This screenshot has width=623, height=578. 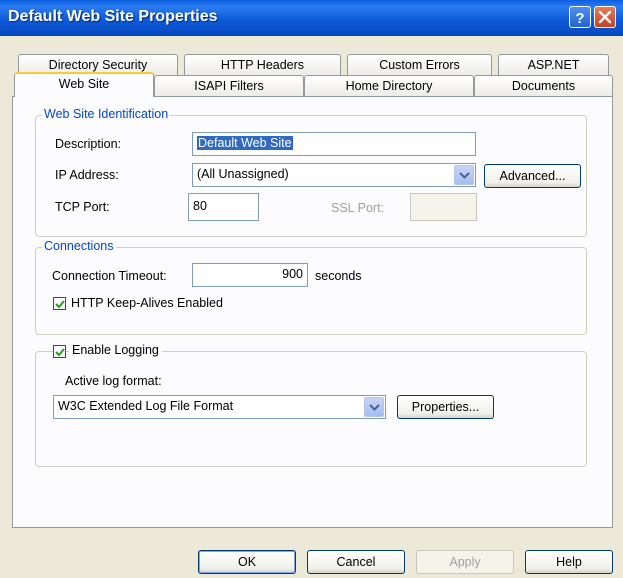 What do you see at coordinates (243, 174) in the screenshot?
I see `ip-address-value: (All Unassigned)` at bounding box center [243, 174].